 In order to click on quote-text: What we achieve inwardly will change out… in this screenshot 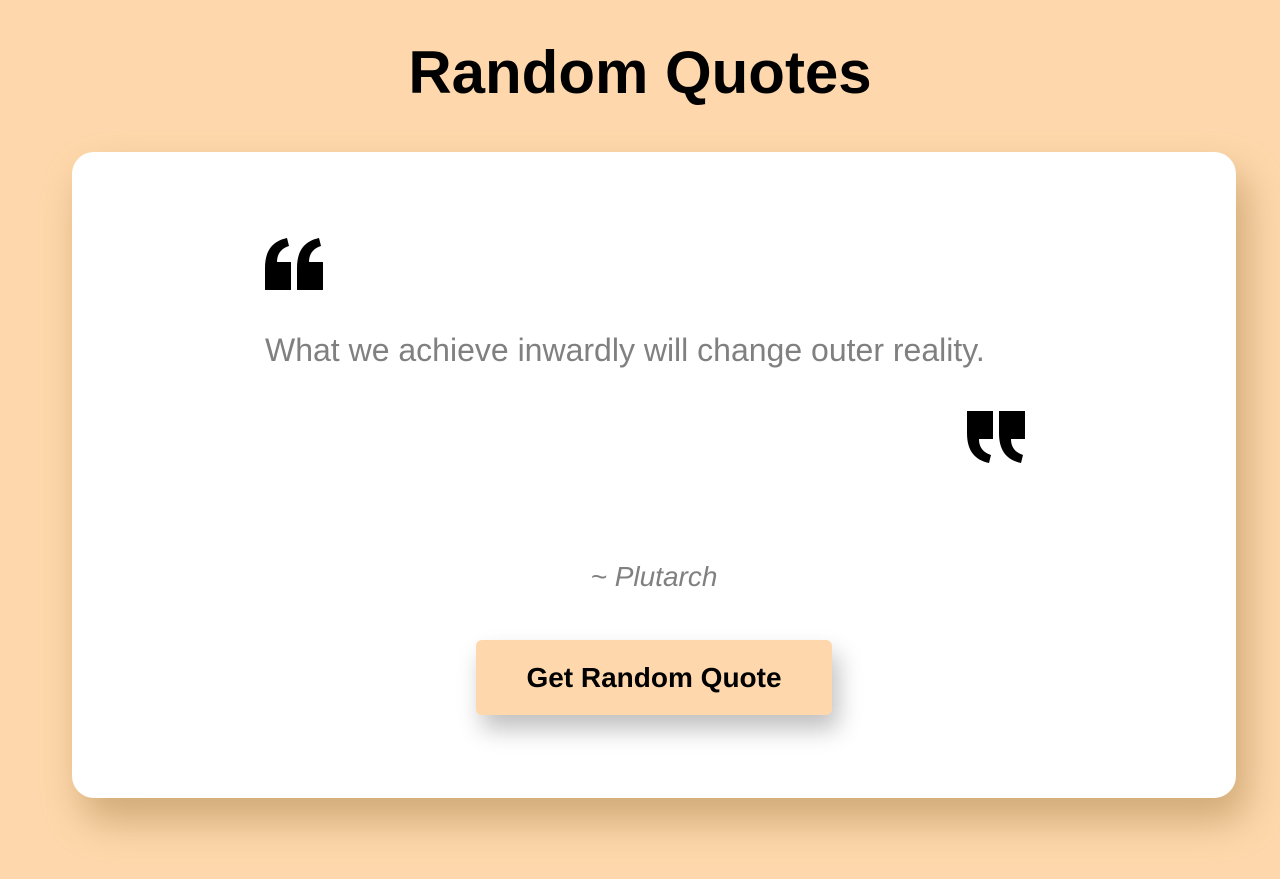, I will do `click(625, 350)`.